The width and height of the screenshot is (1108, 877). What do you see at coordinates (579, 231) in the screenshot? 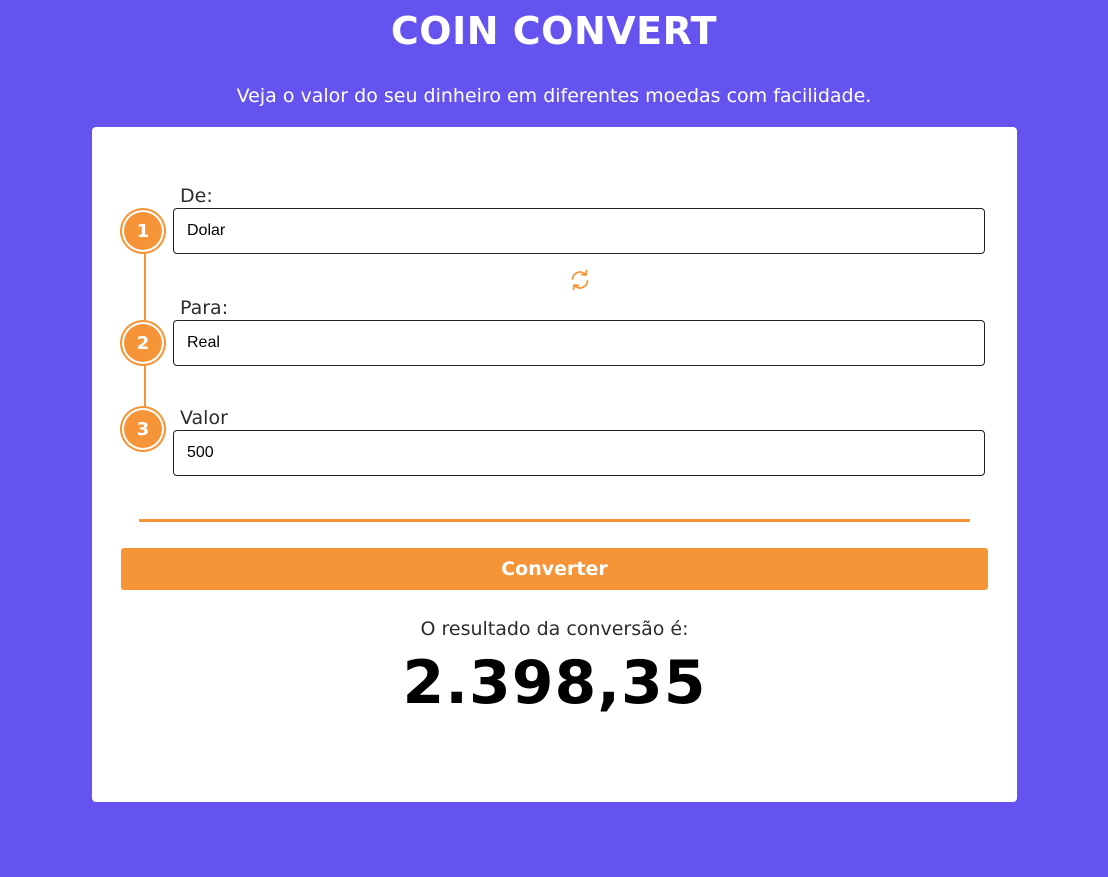
I see `from-currency-input: Dolar` at bounding box center [579, 231].